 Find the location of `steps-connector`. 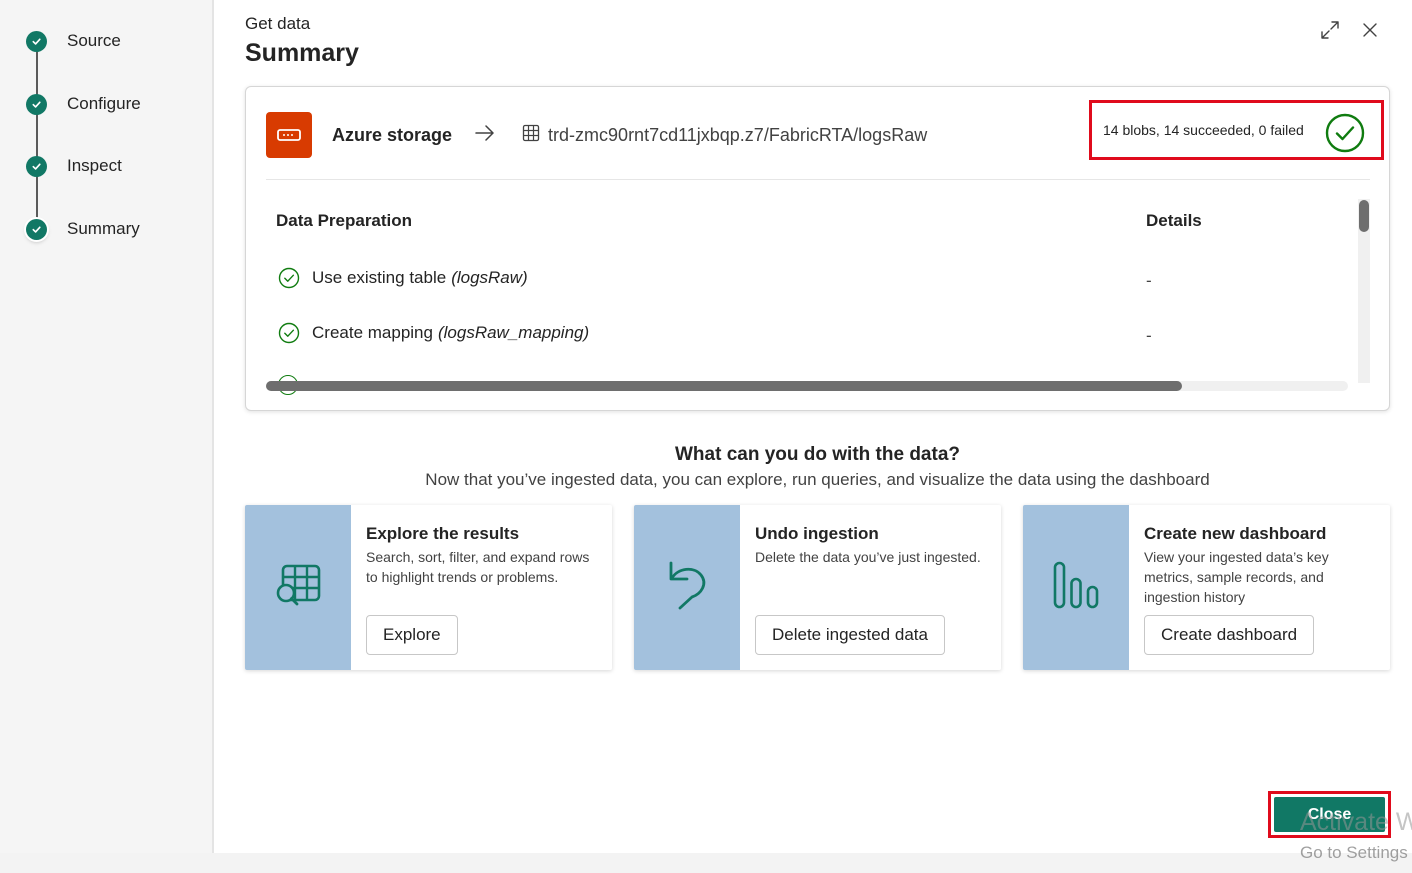

steps-connector is located at coordinates (37, 135).